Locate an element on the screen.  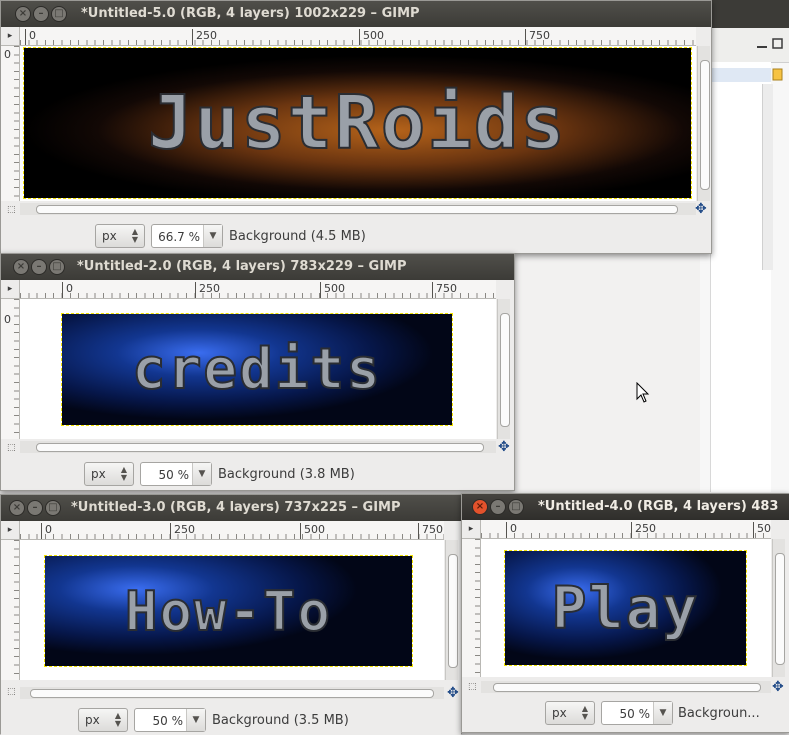
image-canvas: Play is located at coordinates (625, 608).